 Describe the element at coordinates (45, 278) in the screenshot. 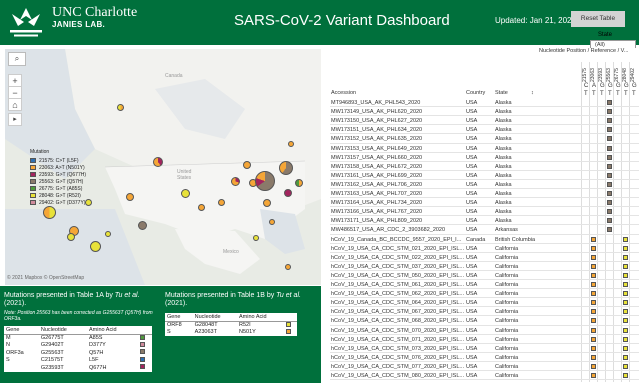

I see `map-copyright: © 2021 Mapbox © OpenStreetMap` at that location.